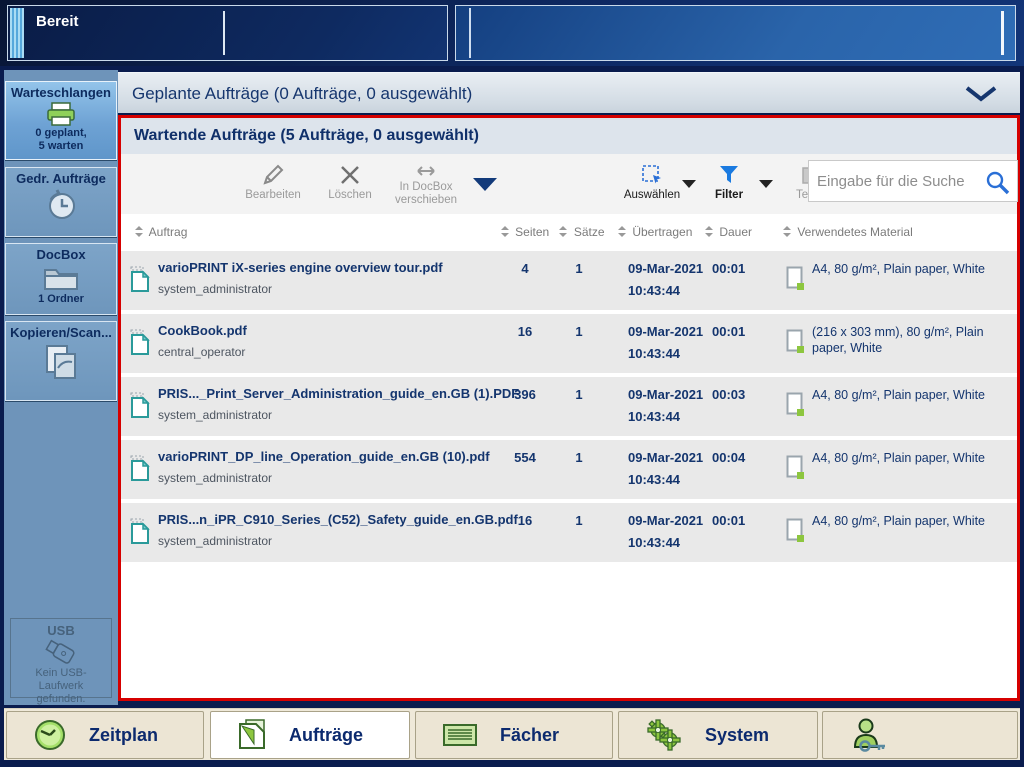 Image resolution: width=1024 pixels, height=767 pixels. Describe the element at coordinates (655, 232) in the screenshot. I see `column-header-uebertragen: Übertragen` at that location.